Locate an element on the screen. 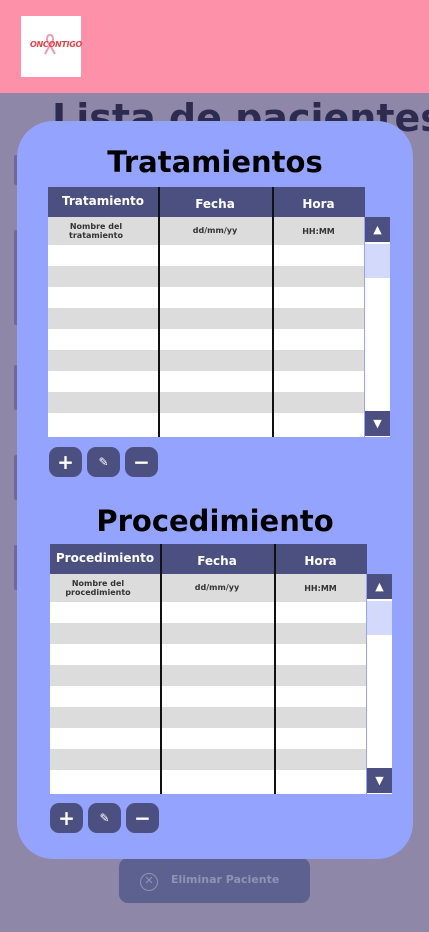 This screenshot has height=932, width=429. logo-text: ONCONTIGO is located at coordinates (56, 44).